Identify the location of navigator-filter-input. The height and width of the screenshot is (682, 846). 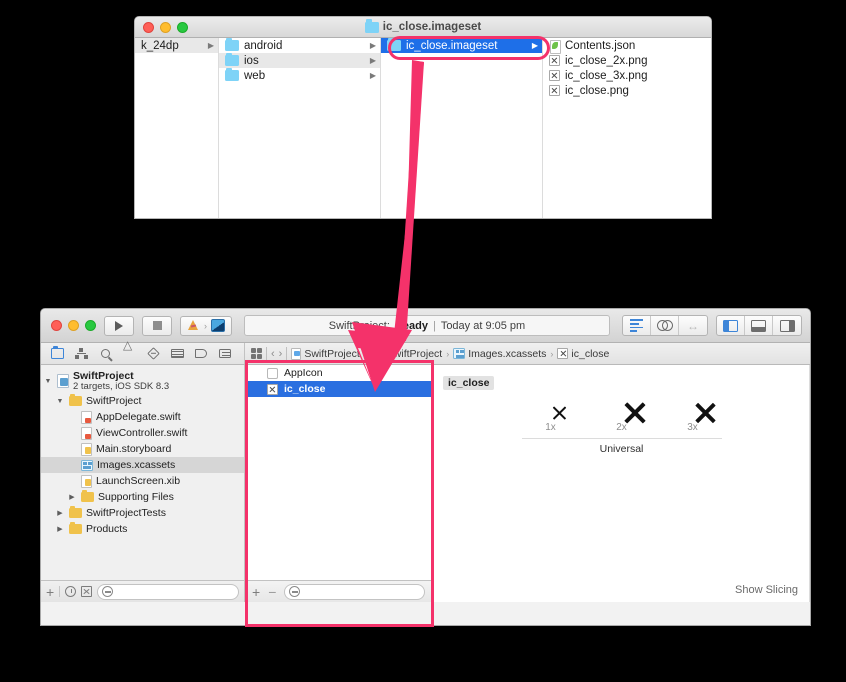
(168, 591).